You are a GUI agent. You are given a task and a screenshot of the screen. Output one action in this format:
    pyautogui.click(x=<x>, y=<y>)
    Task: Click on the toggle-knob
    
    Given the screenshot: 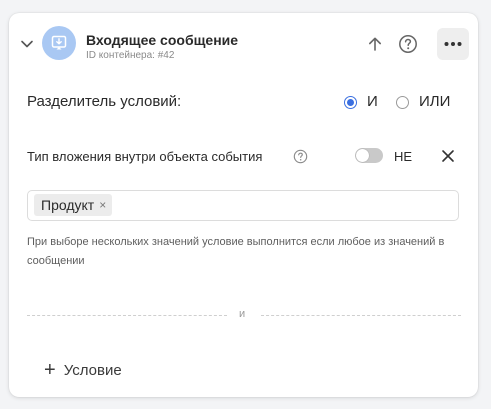 What is the action you would take?
    pyautogui.click(x=362, y=155)
    